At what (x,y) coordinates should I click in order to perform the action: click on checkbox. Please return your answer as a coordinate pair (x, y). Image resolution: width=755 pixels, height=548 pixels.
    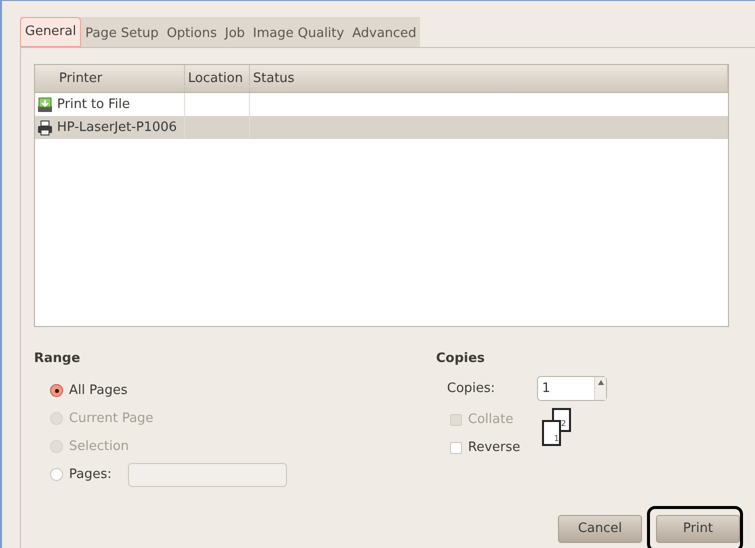
    Looking at the image, I should click on (456, 448).